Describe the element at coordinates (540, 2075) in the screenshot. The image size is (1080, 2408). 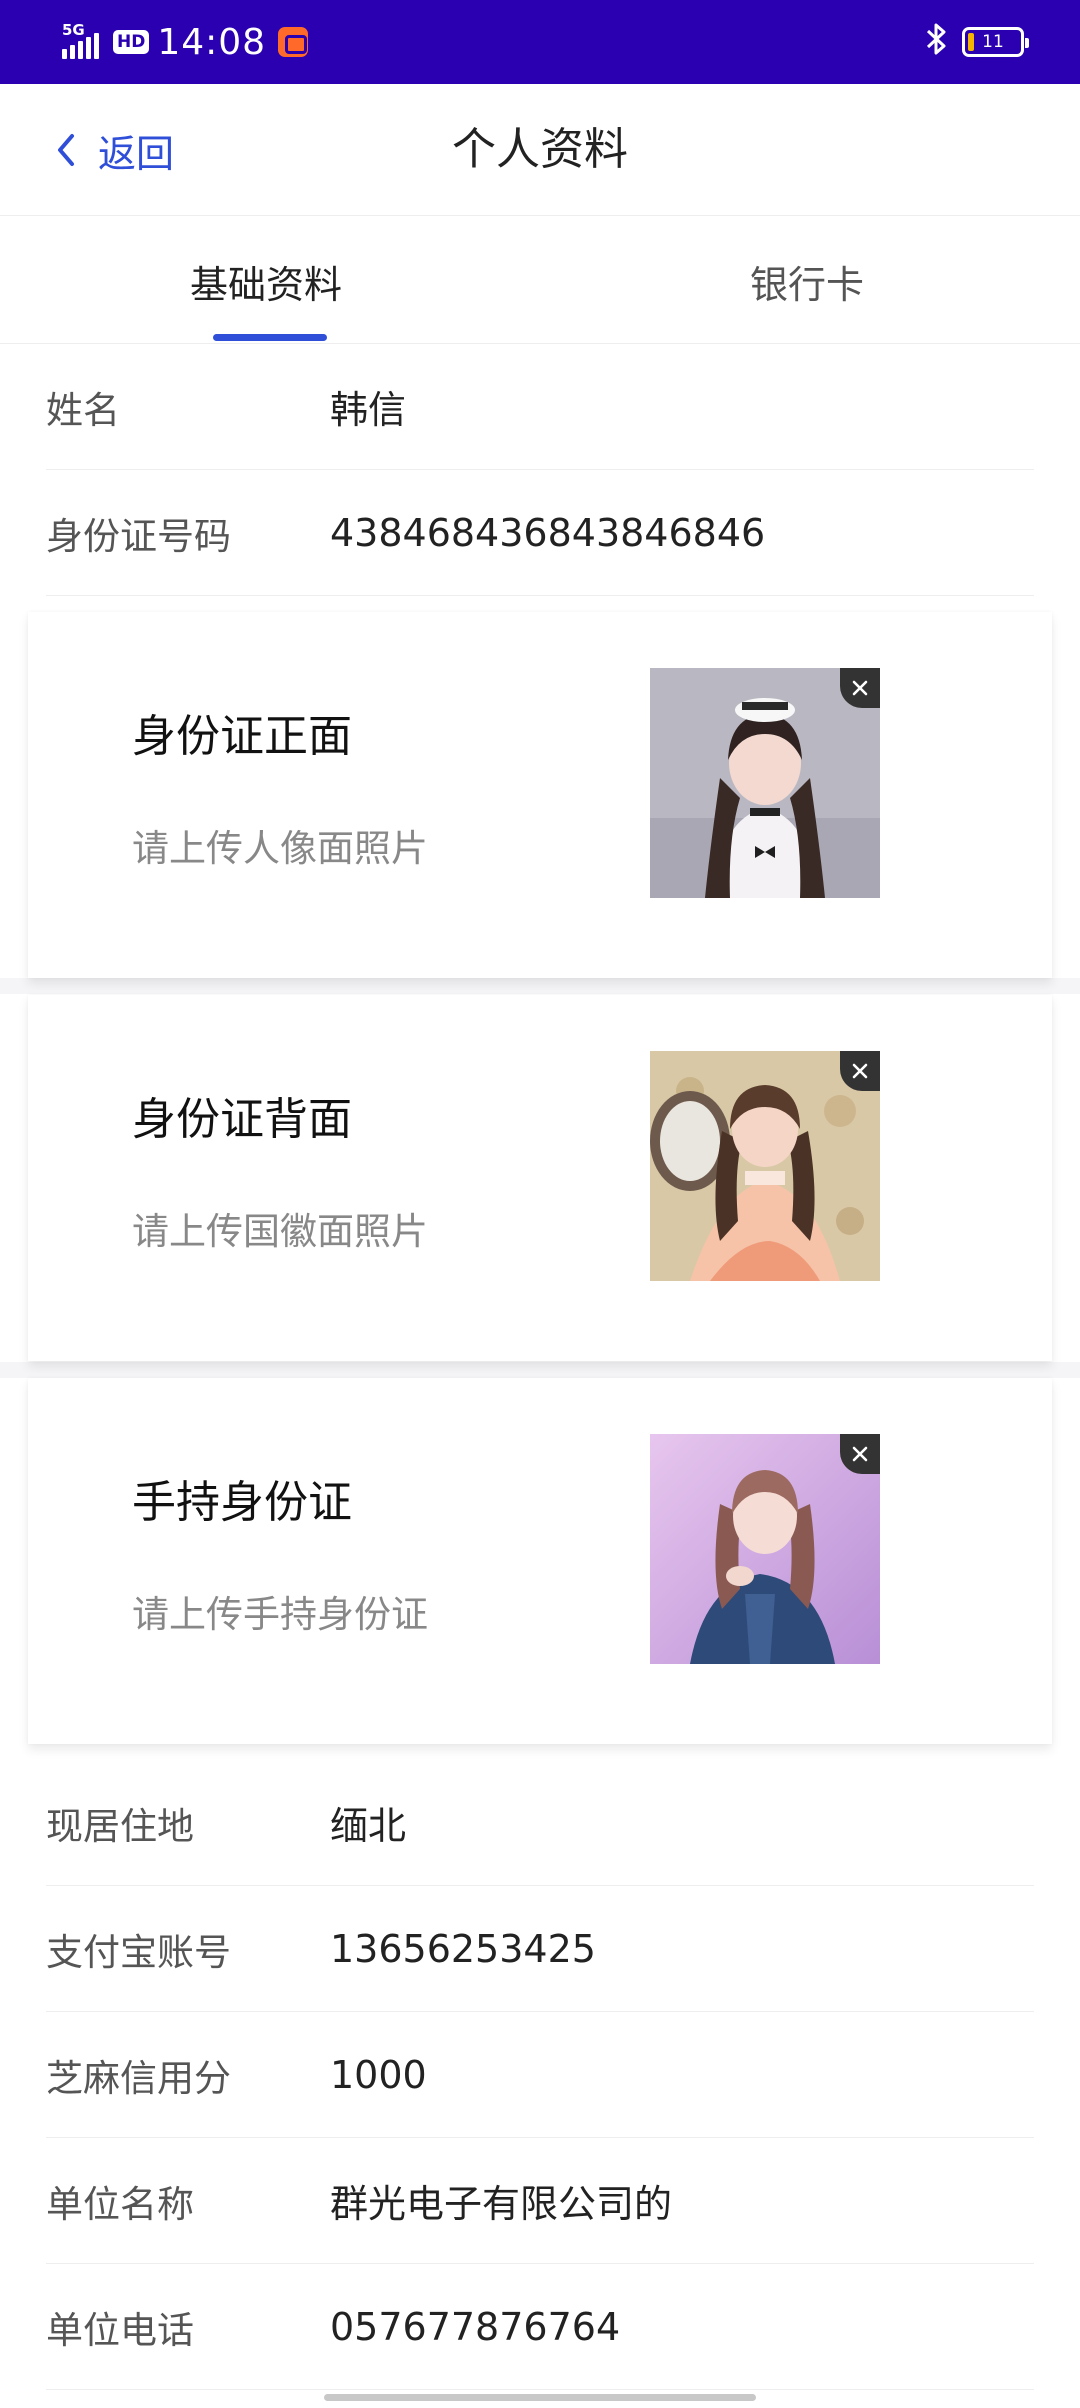
I see `field-row-sesame-credit: 芝麻信用分 1000` at that location.